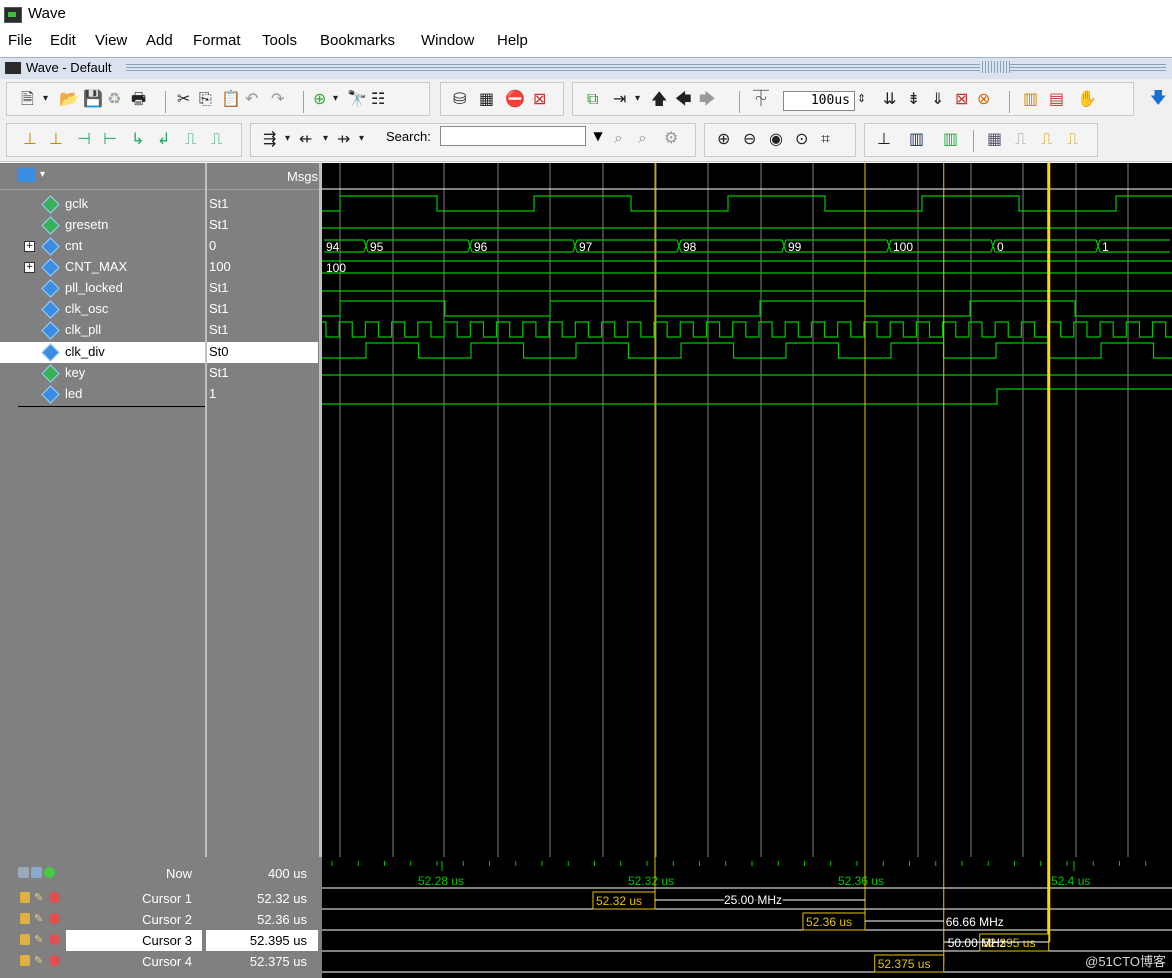 The height and width of the screenshot is (978, 1172). I want to click on add-icon: ⊕, so click(319, 99).